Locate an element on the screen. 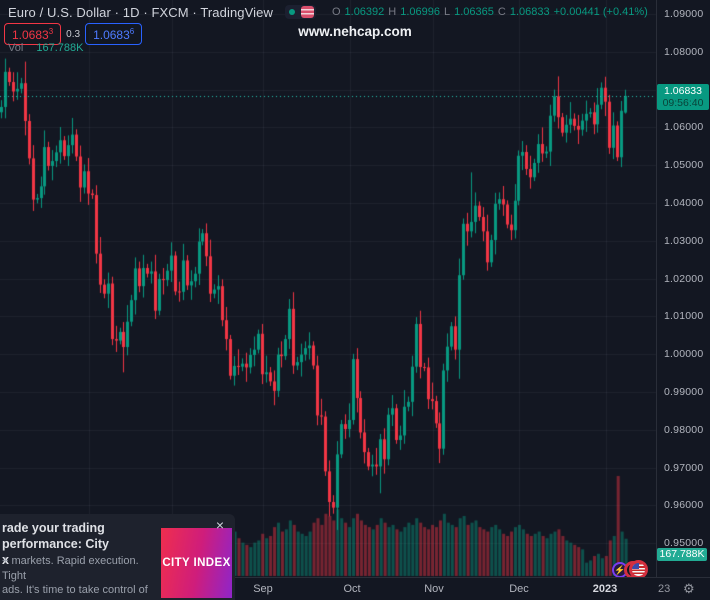 The height and width of the screenshot is (600, 710). high-value: 1.06996 is located at coordinates (420, 12).